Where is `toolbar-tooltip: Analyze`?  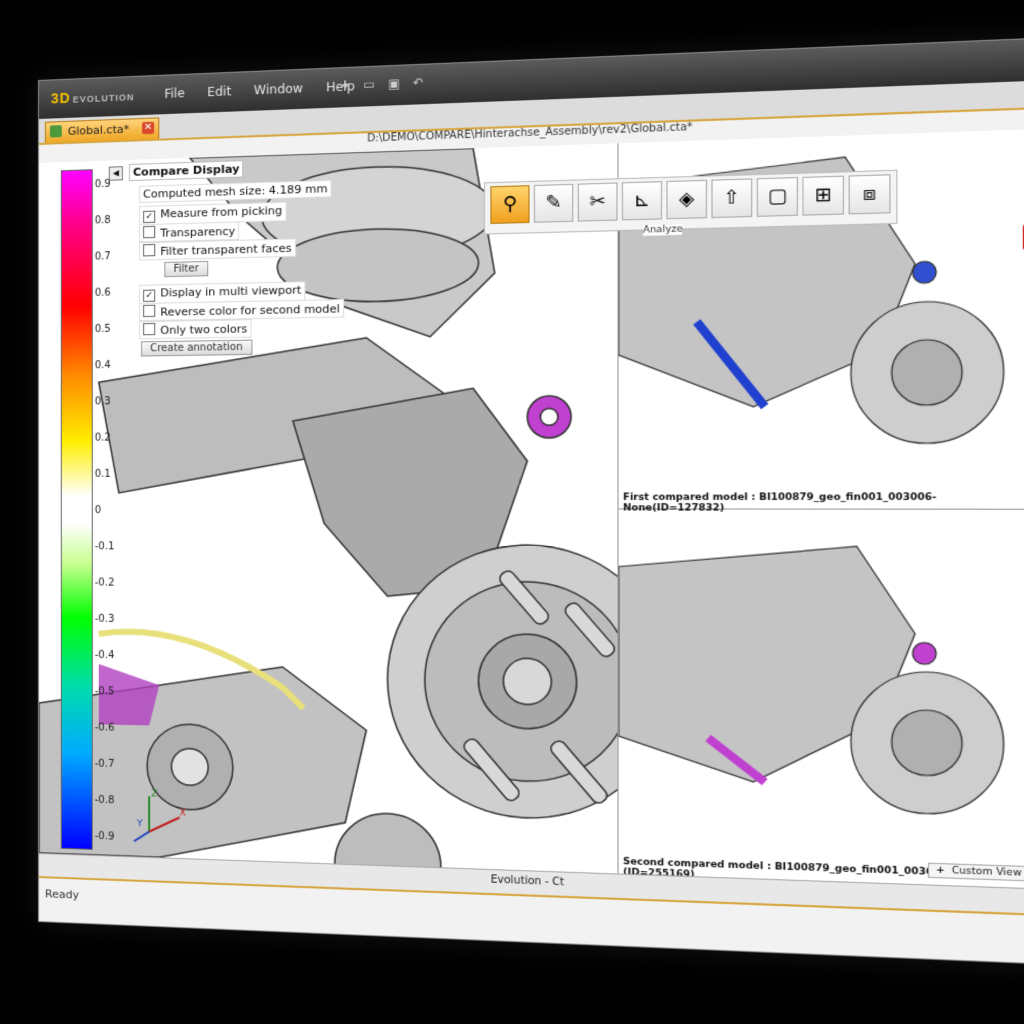 toolbar-tooltip: Analyze is located at coordinates (663, 230).